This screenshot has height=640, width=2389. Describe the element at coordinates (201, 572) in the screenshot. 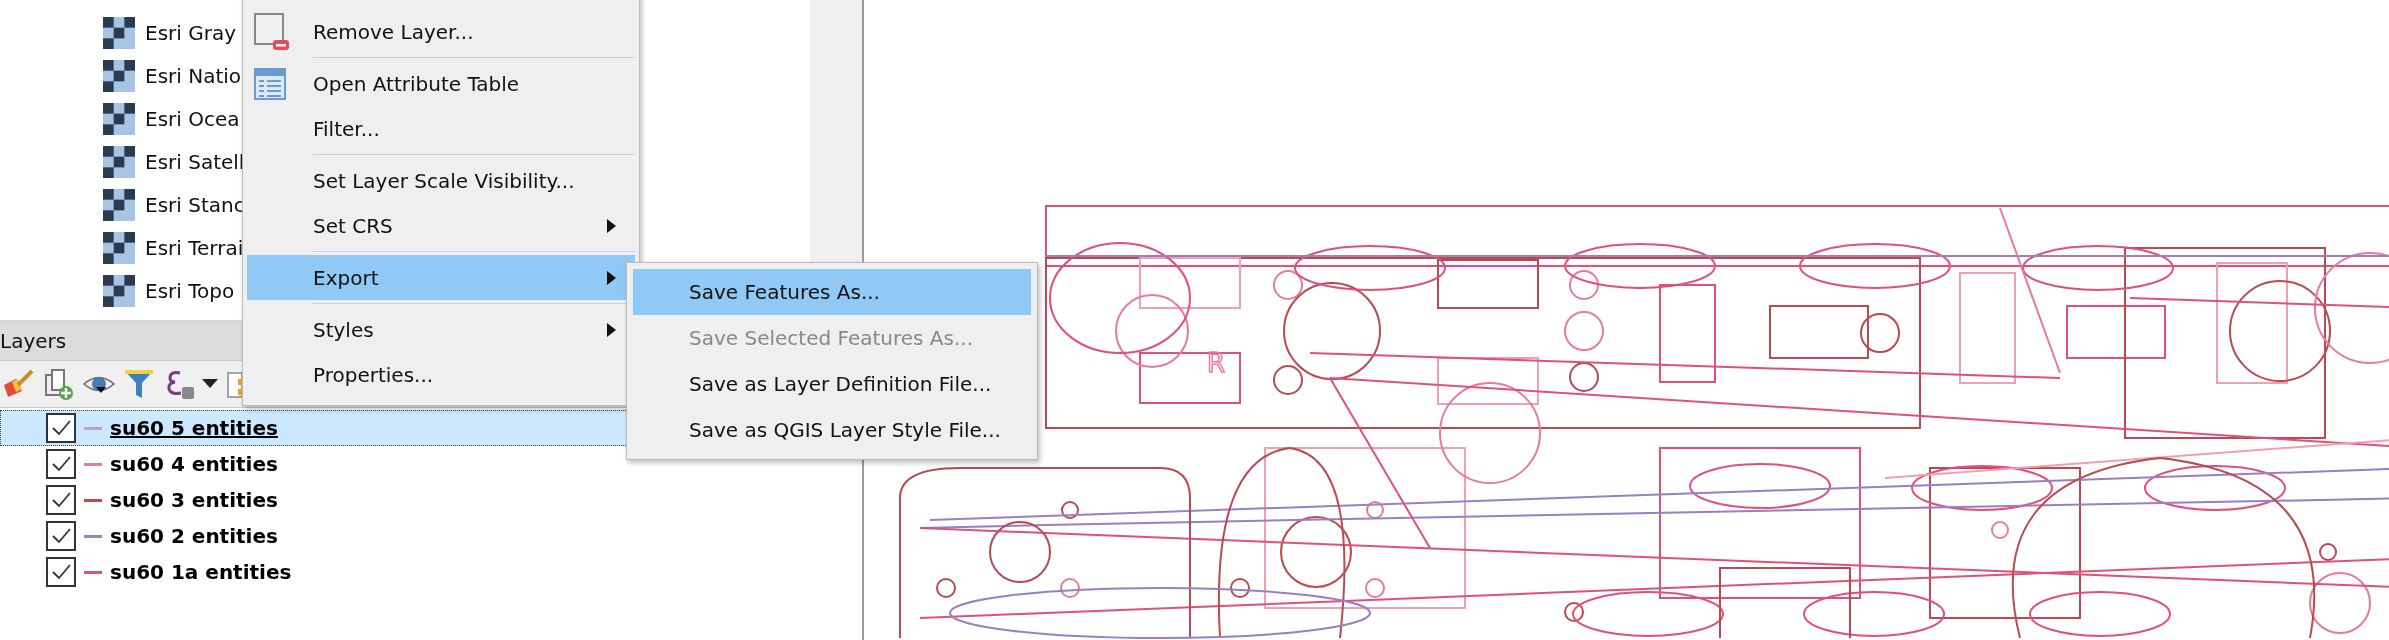

I see `layer-name: su60 1a entities` at that location.